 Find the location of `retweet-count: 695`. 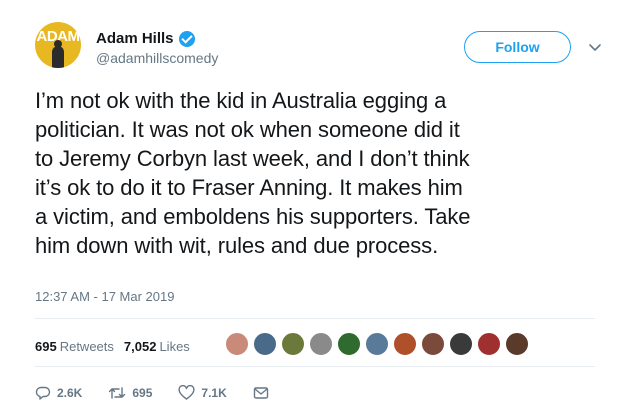

retweet-count: 695 is located at coordinates (142, 393).